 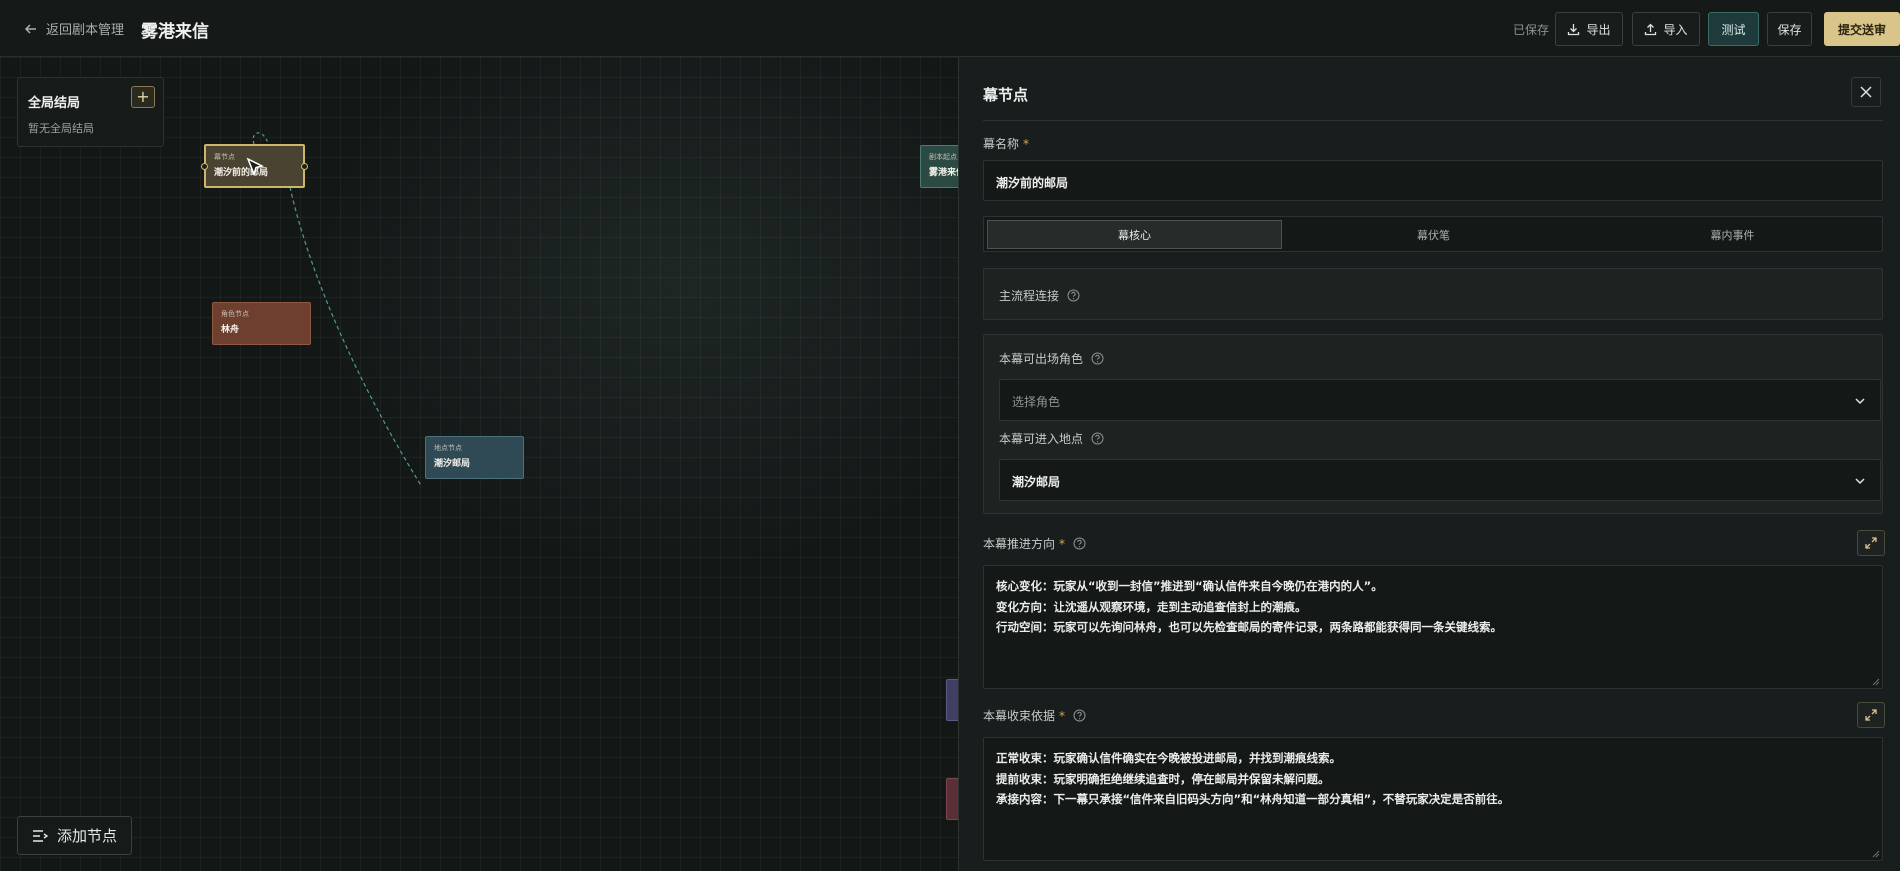 I want to click on global-endings-title: 全局结局, so click(x=54, y=103).